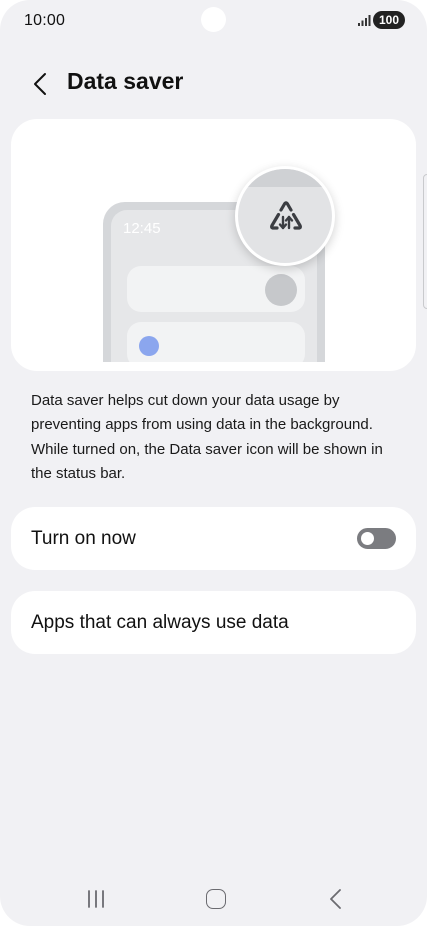 The height and width of the screenshot is (926, 427). What do you see at coordinates (364, 20) in the screenshot?
I see `signal-icon` at bounding box center [364, 20].